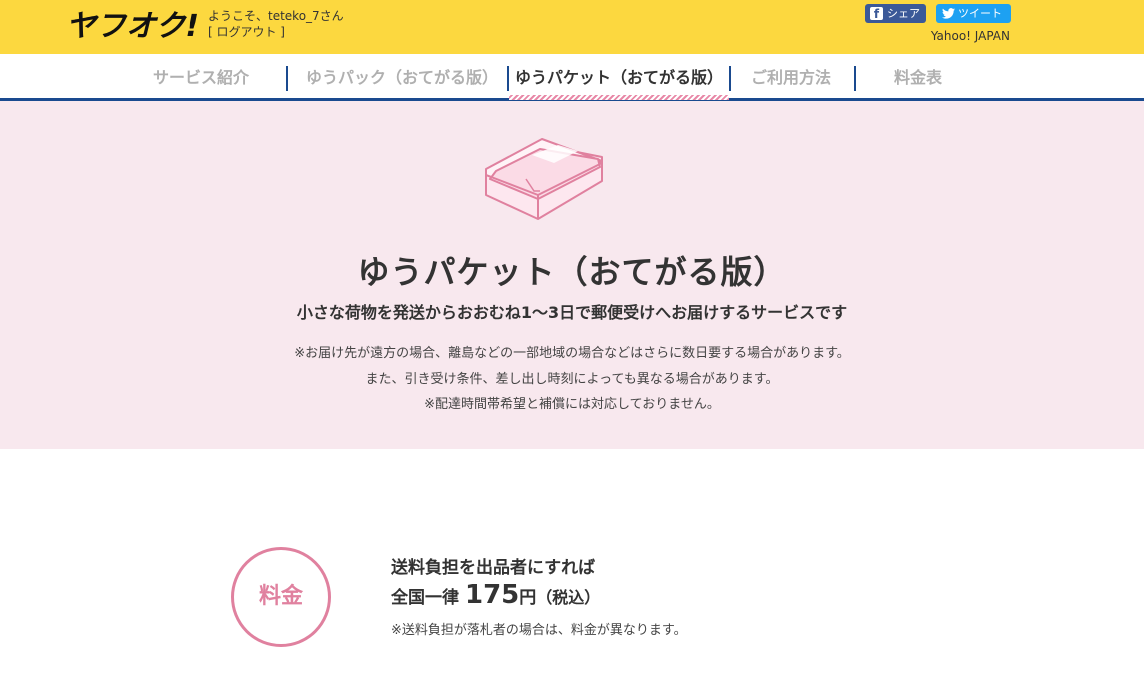 The width and height of the screenshot is (1144, 699). Describe the element at coordinates (402, 79) in the screenshot. I see `nav-item-yupack: ゆうパック（おてがる版）` at that location.